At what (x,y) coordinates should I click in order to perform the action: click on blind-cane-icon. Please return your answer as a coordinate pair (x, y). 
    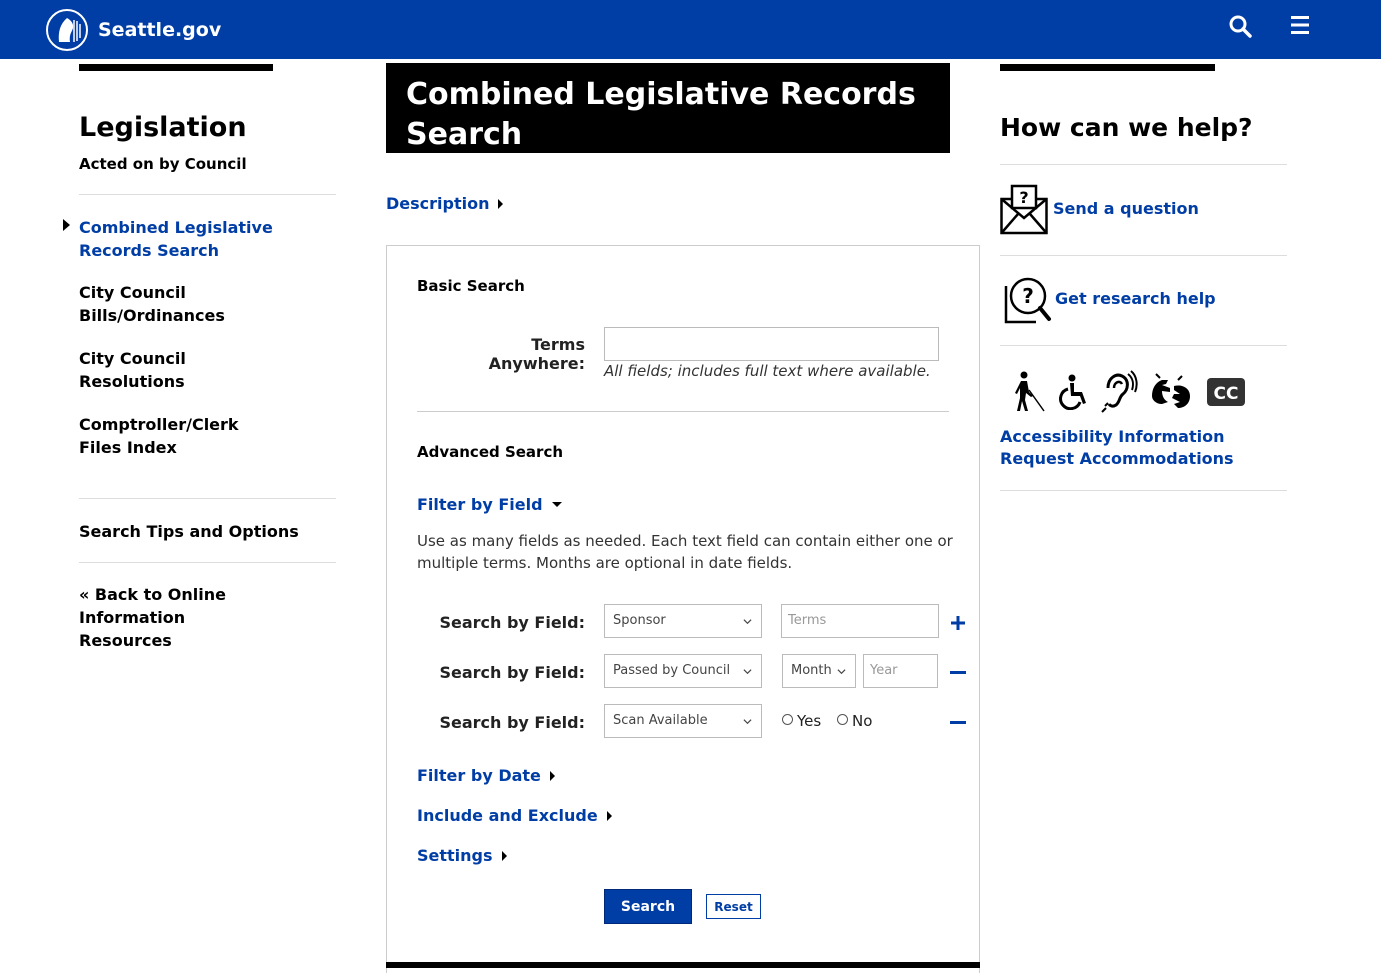
    Looking at the image, I should click on (1030, 391).